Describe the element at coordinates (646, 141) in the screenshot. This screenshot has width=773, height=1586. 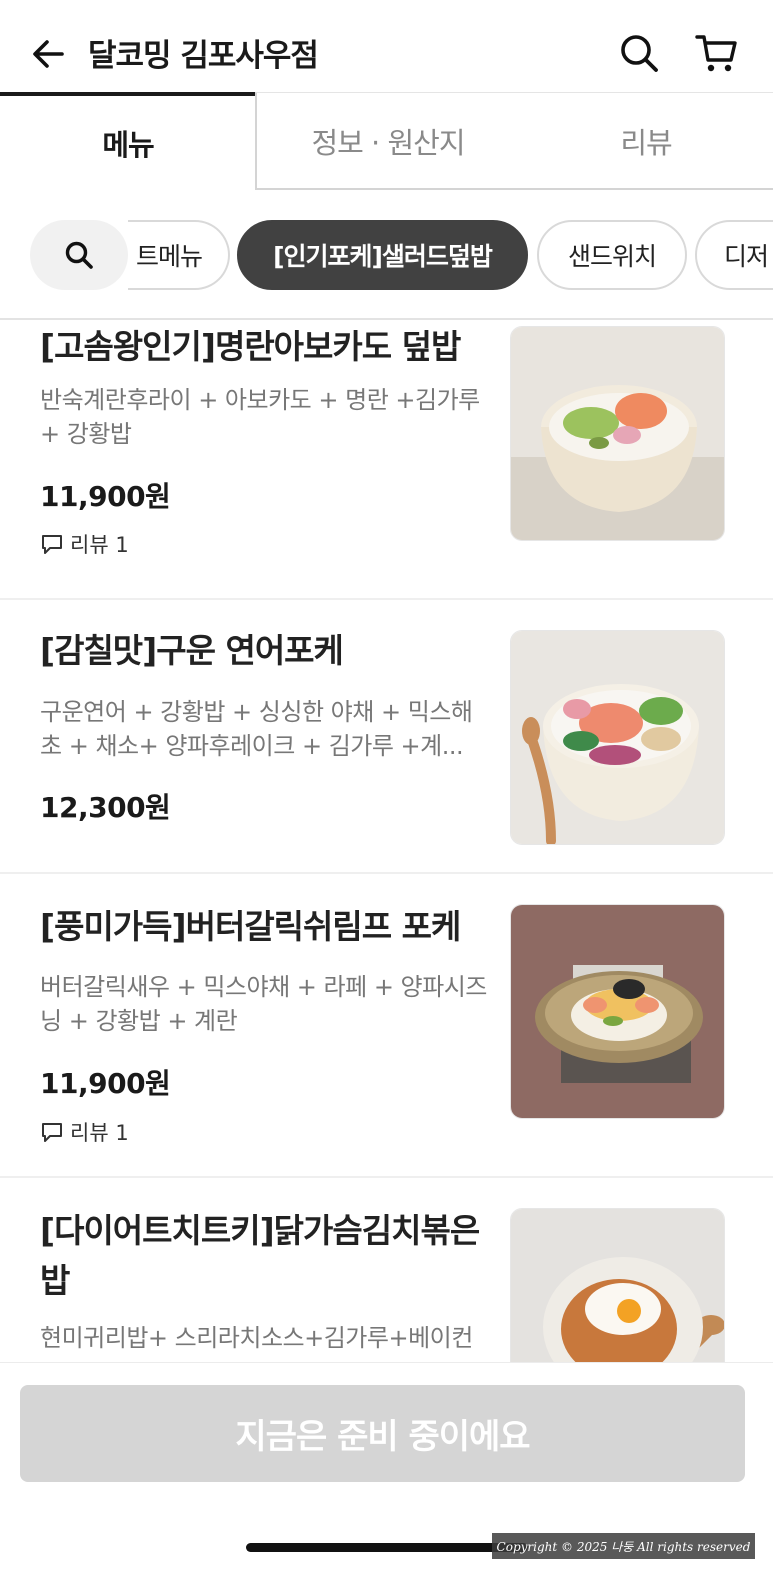
I see `tab-review: 리뷰` at that location.